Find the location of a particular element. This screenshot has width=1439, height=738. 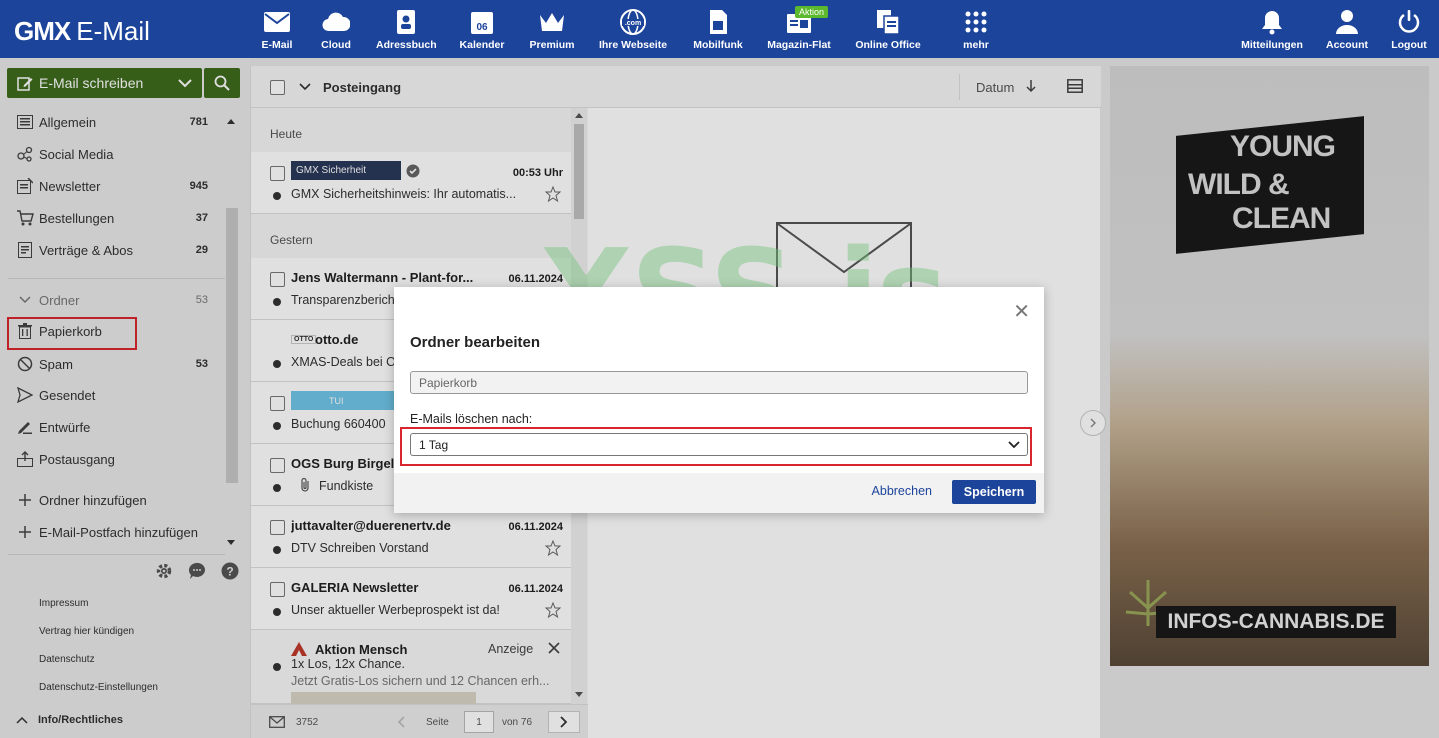

sim-card-icon is located at coordinates (718, 22).